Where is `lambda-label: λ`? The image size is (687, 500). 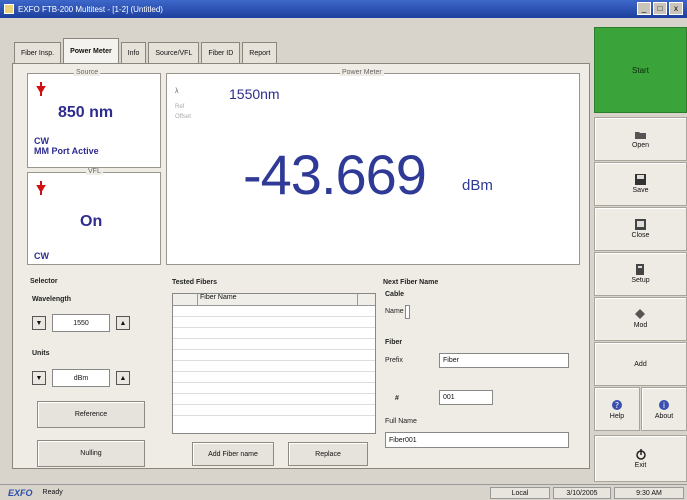 lambda-label: λ is located at coordinates (177, 91).